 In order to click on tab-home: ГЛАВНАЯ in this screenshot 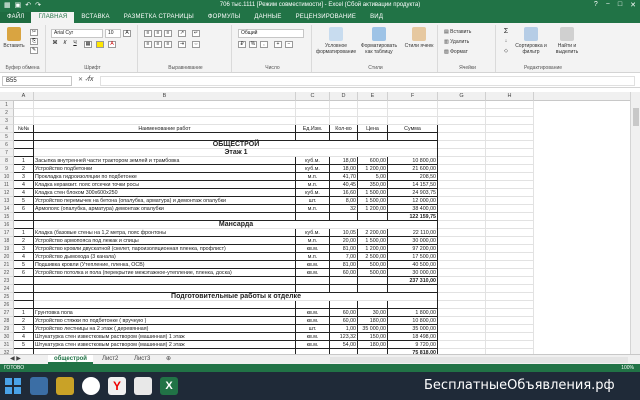, I will do `click(53, 17)`.